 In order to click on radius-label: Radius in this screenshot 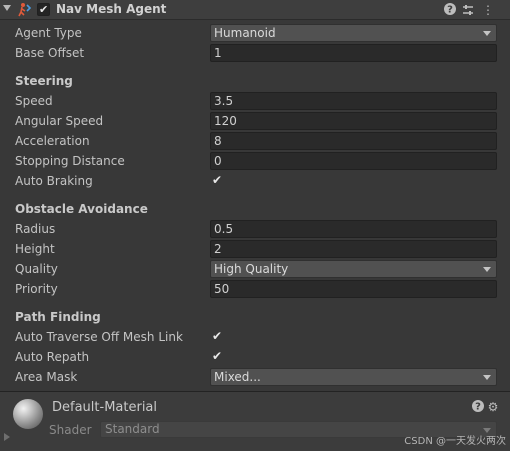, I will do `click(35, 229)`.